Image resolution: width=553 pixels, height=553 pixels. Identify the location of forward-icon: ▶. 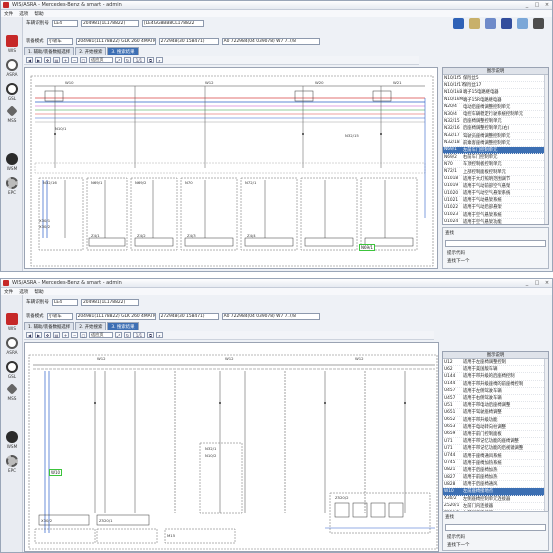
(38, 335).